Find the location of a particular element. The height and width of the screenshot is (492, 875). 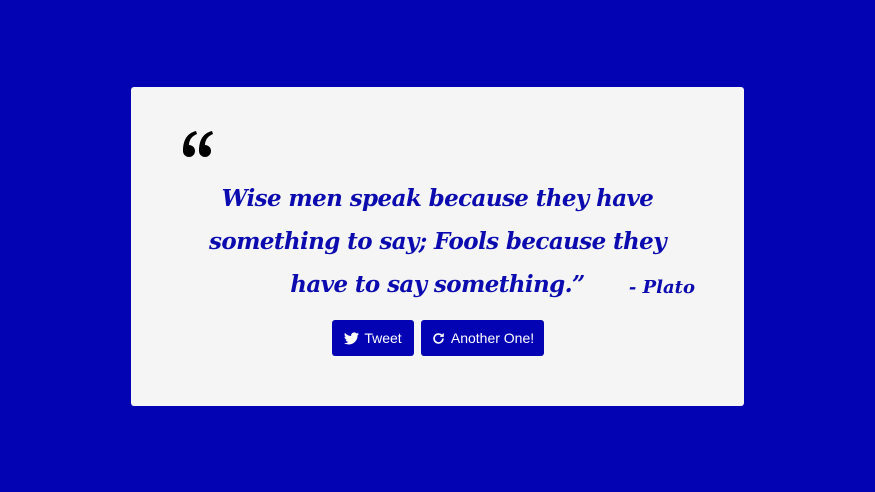

another-quote-button: Another One! is located at coordinates (482, 338).